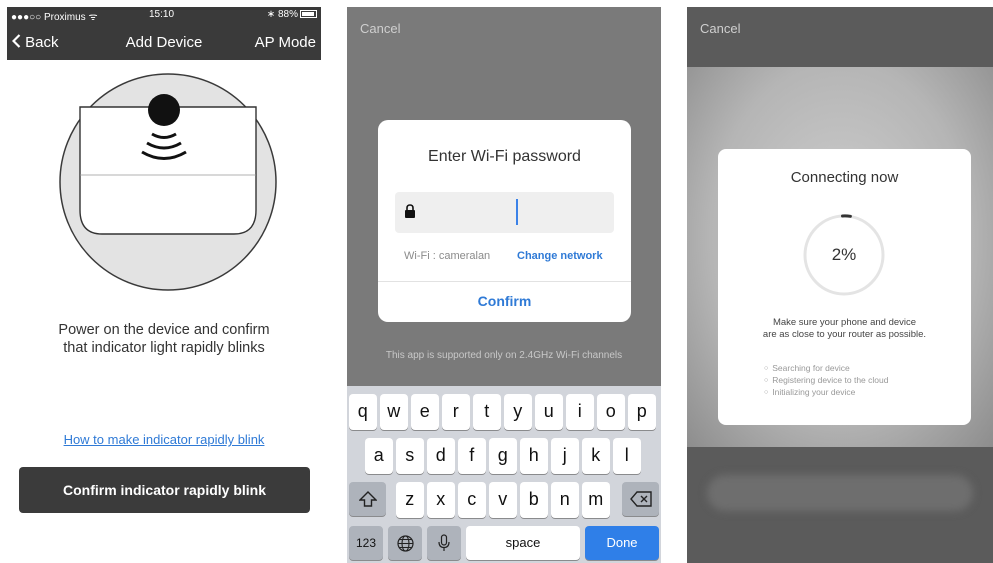 This screenshot has width=993, height=563. Describe the element at coordinates (596, 500) in the screenshot. I see `key-m: m` at that location.